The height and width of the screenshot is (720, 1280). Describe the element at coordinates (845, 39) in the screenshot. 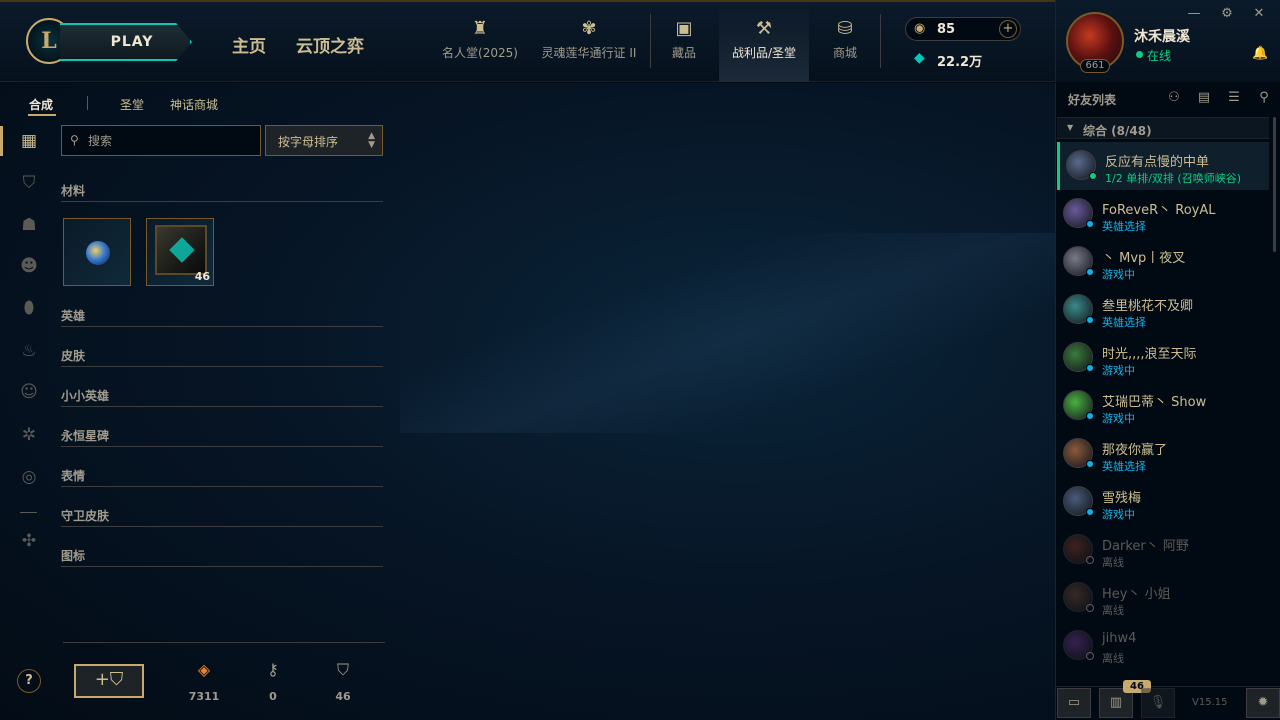

I see `nav-store: ⛁ 商城` at that location.